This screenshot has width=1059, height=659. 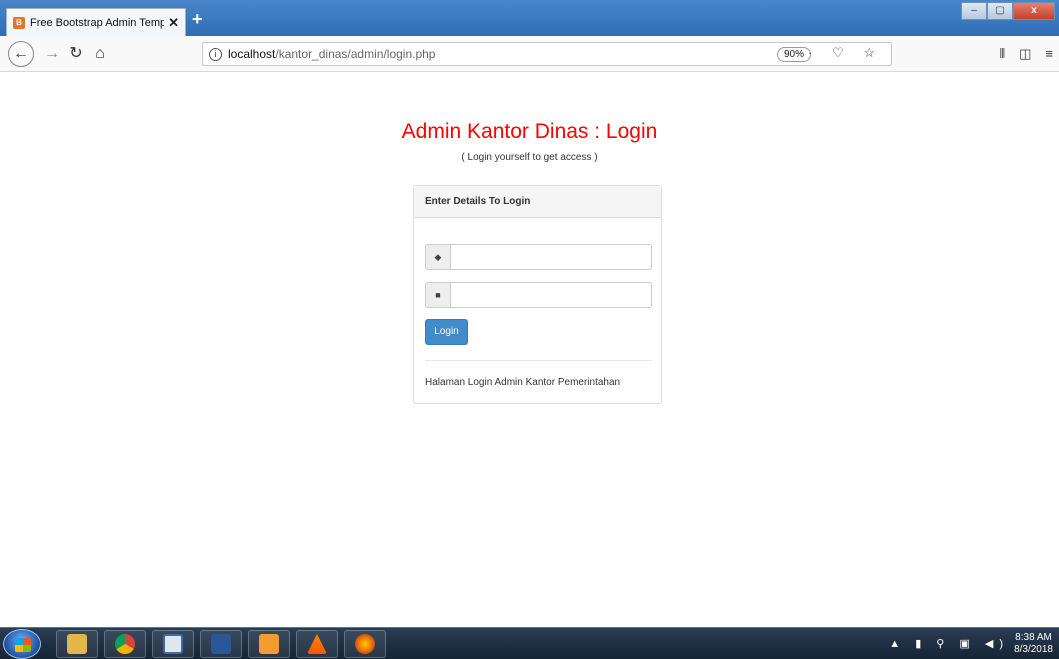 What do you see at coordinates (833, 53) in the screenshot?
I see `page-actions-icons: ··· ♡ ☆` at bounding box center [833, 53].